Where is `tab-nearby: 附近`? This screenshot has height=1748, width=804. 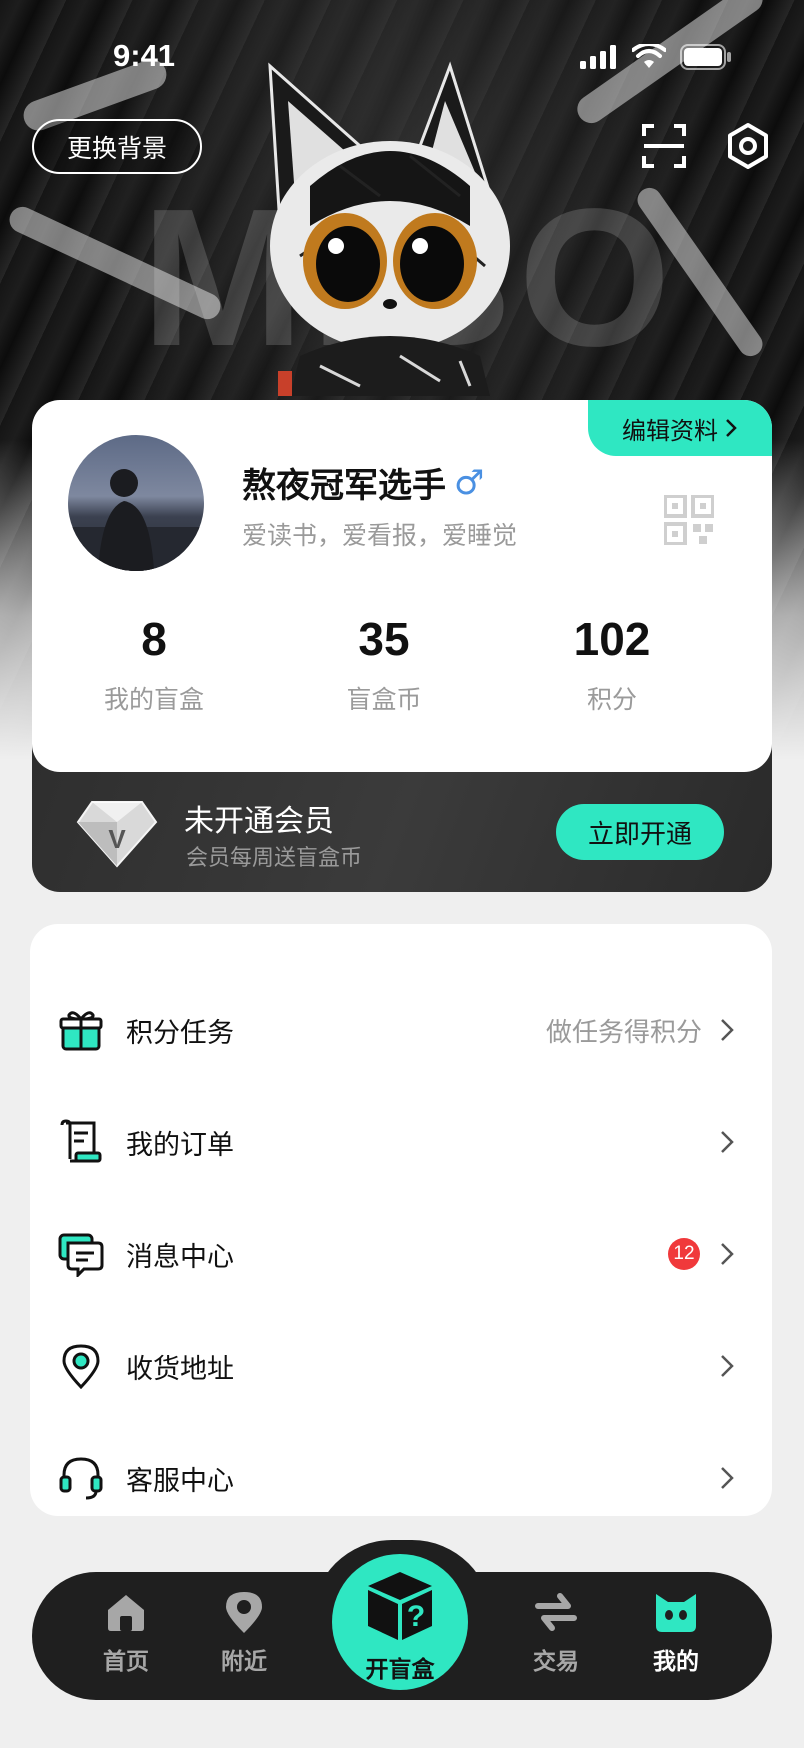
tab-nearby: 附近 is located at coordinates (244, 1633).